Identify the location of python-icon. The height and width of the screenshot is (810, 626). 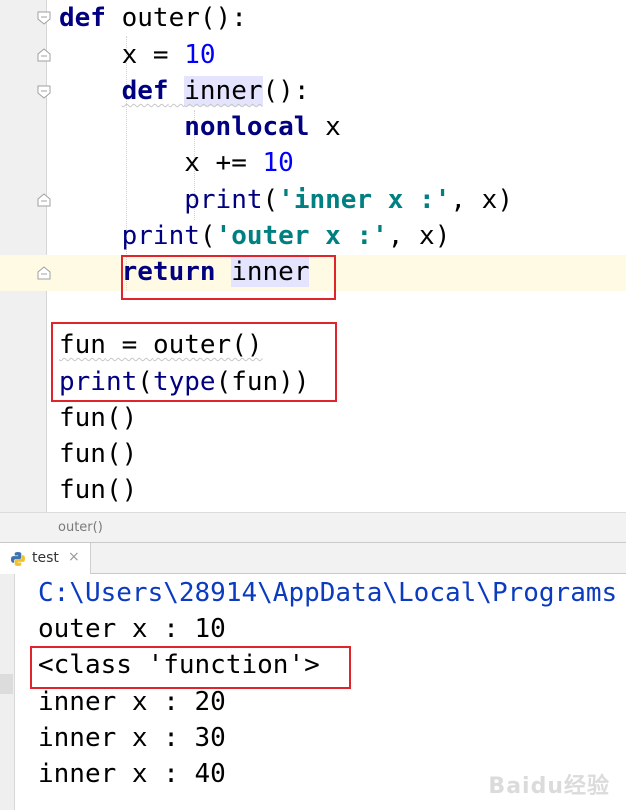
(18, 559).